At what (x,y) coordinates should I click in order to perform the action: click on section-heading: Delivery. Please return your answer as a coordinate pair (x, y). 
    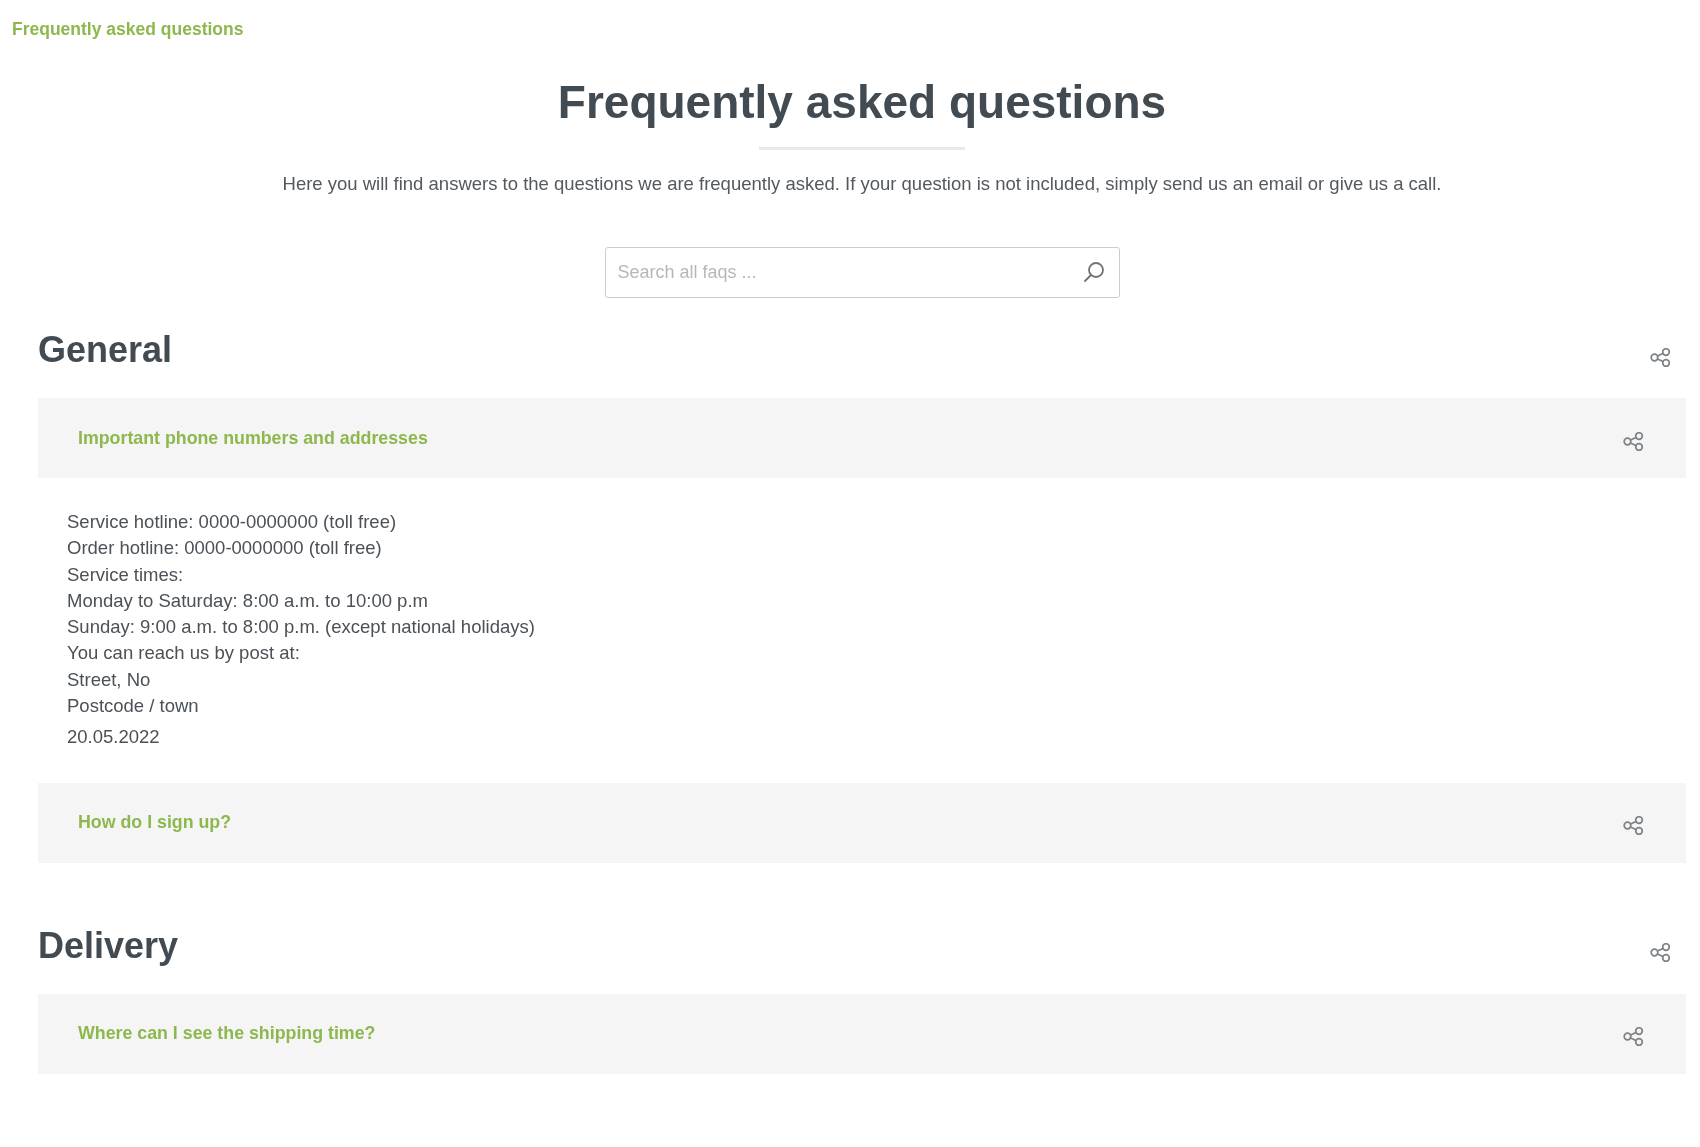
    Looking at the image, I should click on (108, 945).